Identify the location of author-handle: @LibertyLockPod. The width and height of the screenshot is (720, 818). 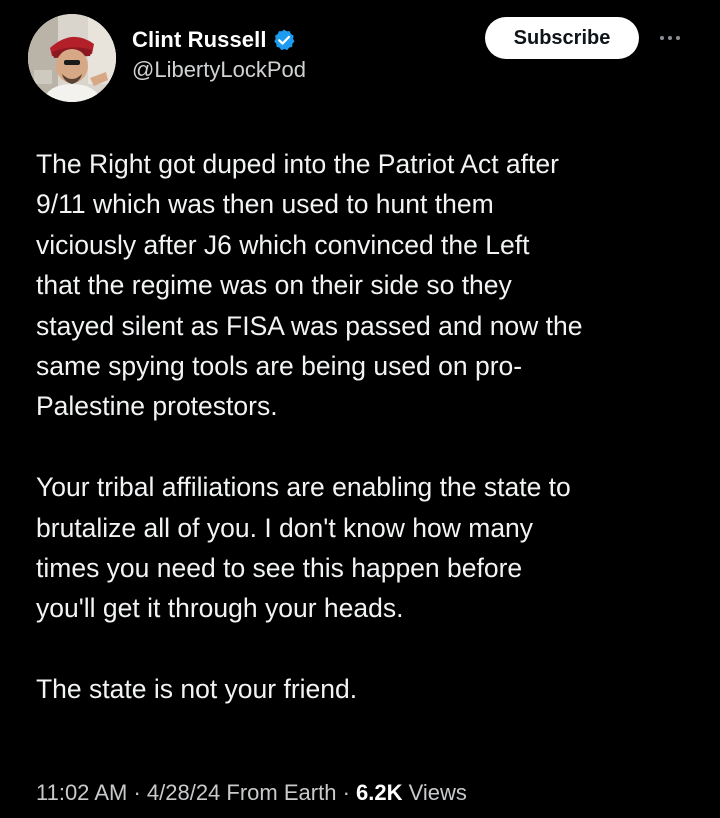
(219, 70).